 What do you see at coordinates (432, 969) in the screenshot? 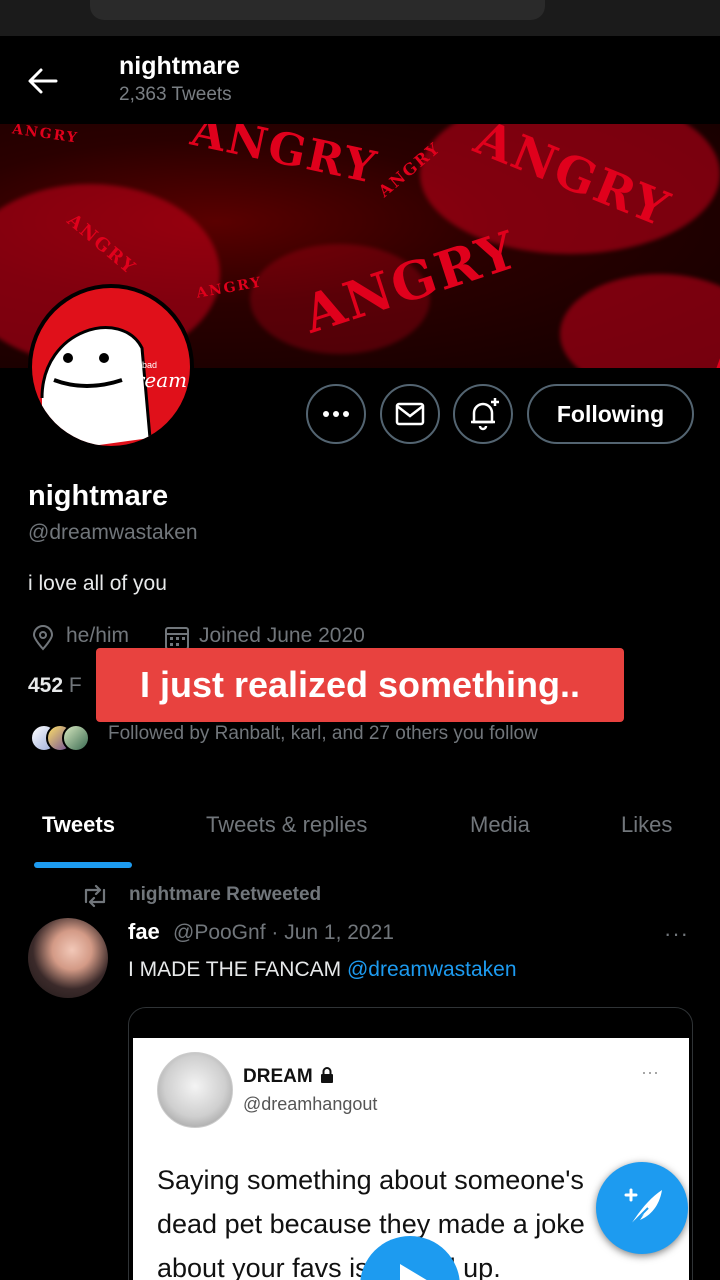
I see `tweet-mention-link: @dreamwastaken` at bounding box center [432, 969].